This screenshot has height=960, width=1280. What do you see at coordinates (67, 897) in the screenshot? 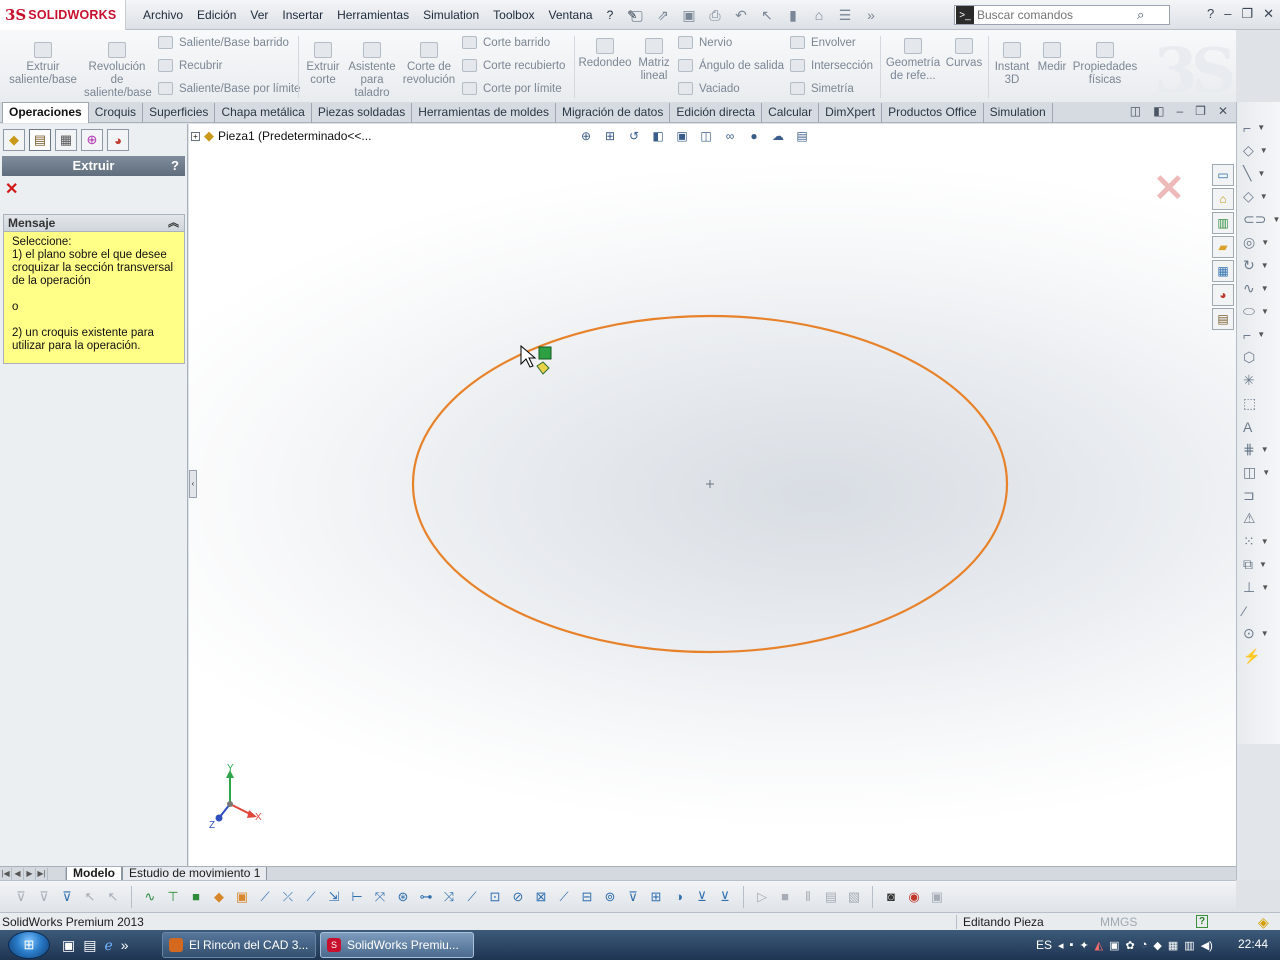
I see `filter-edges-icon: ⊽` at bounding box center [67, 897].